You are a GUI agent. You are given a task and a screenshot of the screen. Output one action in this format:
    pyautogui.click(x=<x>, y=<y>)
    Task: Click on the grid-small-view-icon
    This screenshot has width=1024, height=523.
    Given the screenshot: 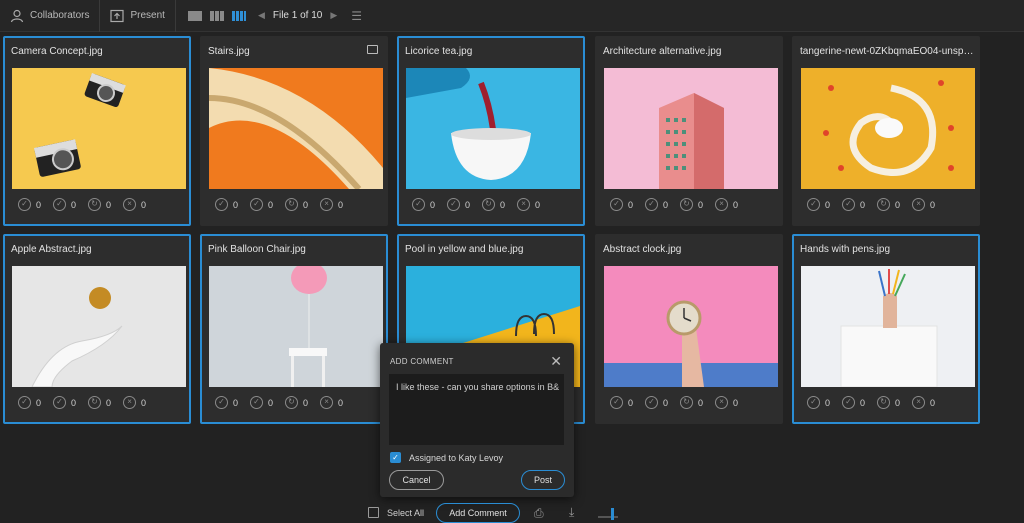 What is the action you would take?
    pyautogui.click(x=216, y=15)
    